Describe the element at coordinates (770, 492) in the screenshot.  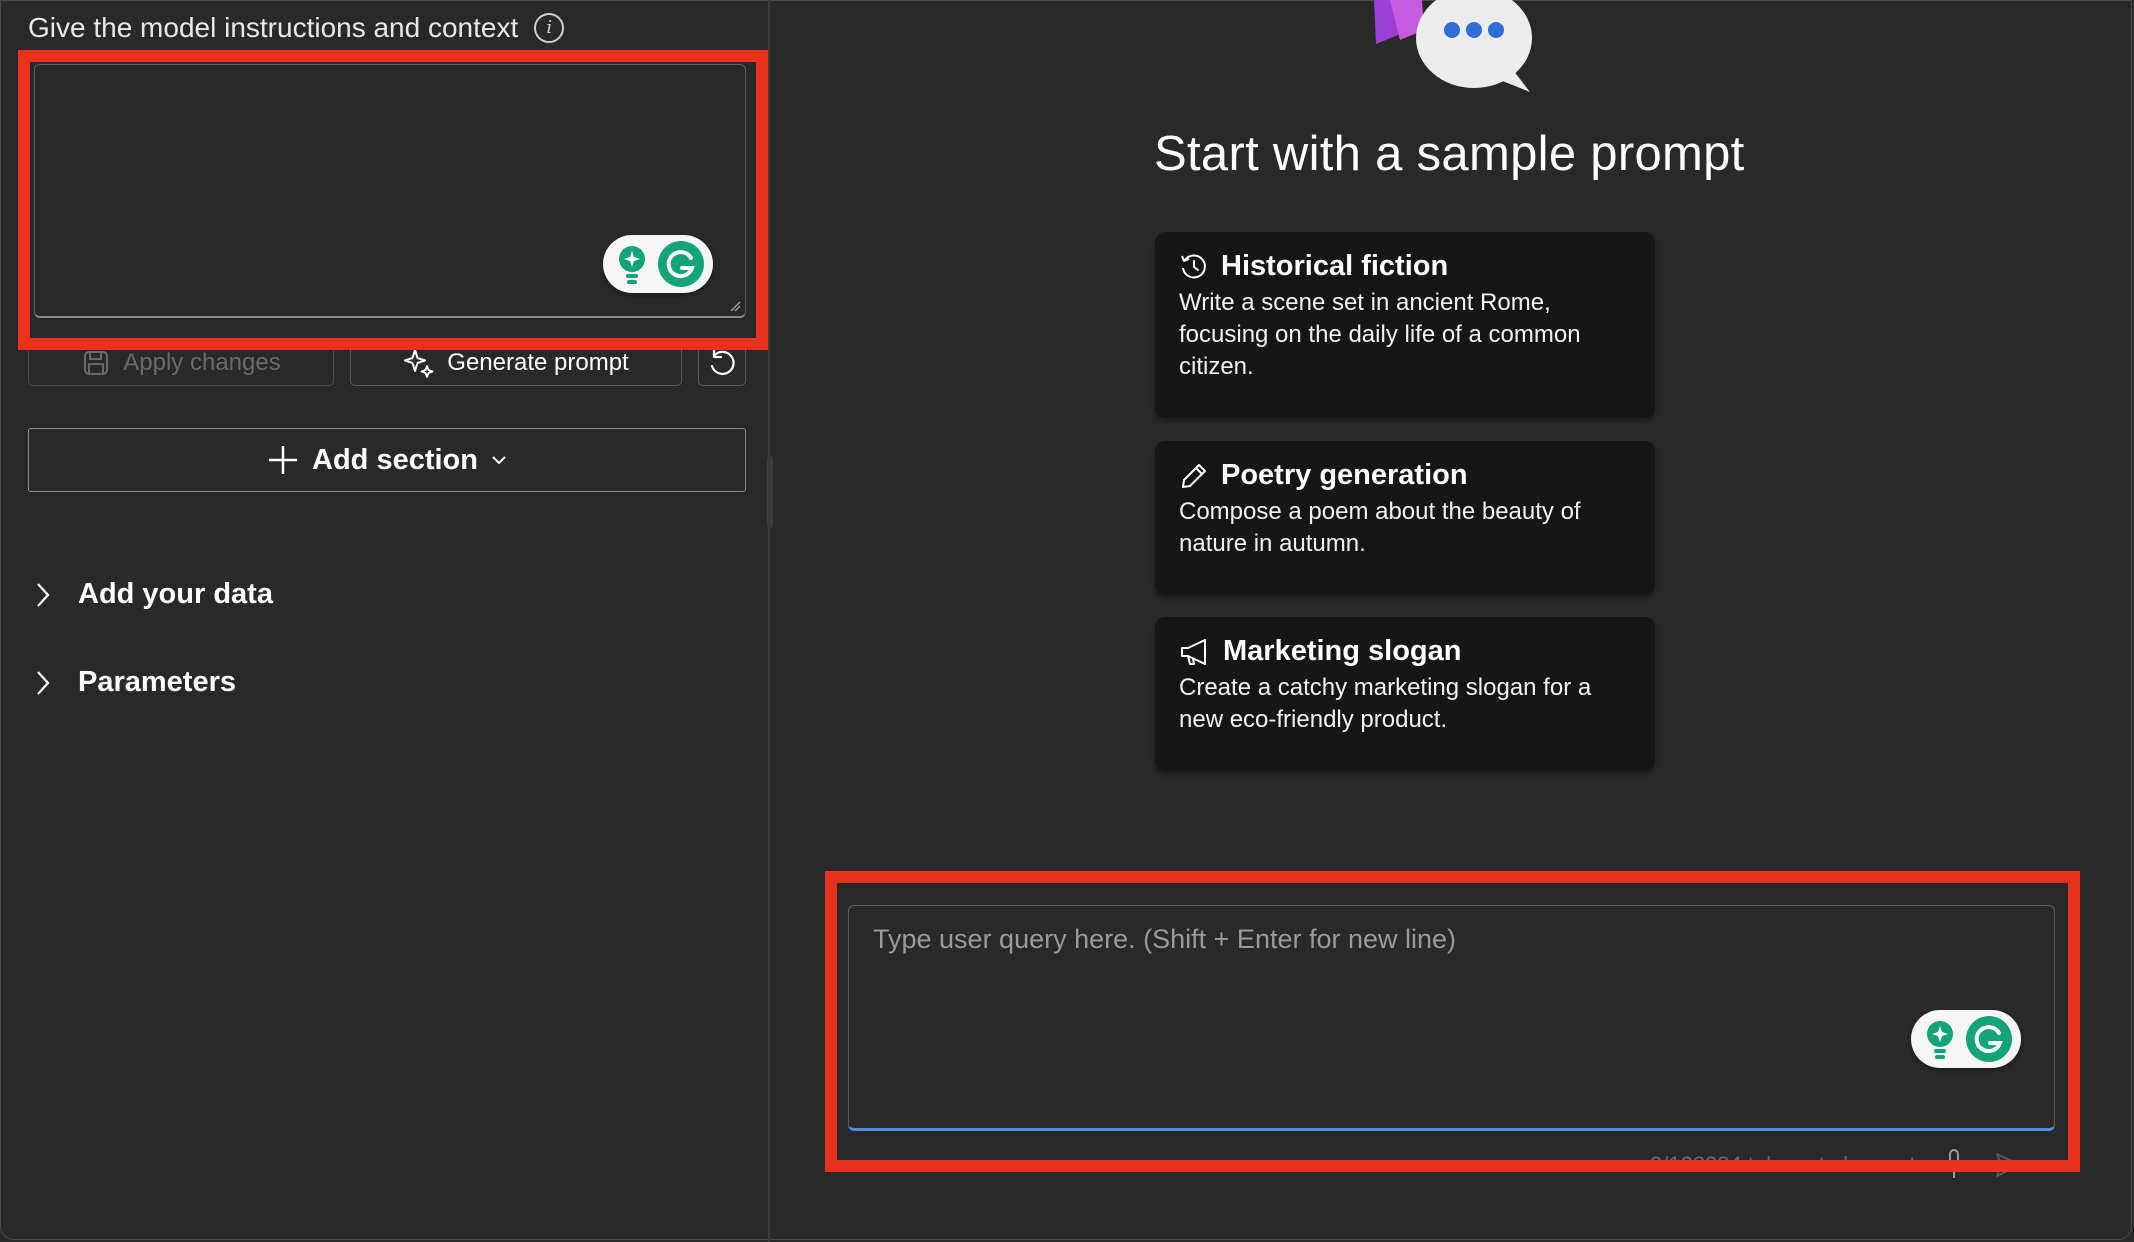
I see `pane-splitter` at that location.